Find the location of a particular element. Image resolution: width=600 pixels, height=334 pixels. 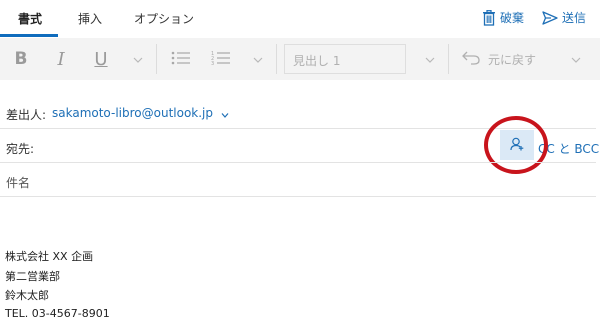

list-options-dropdown is located at coordinates (258, 59).